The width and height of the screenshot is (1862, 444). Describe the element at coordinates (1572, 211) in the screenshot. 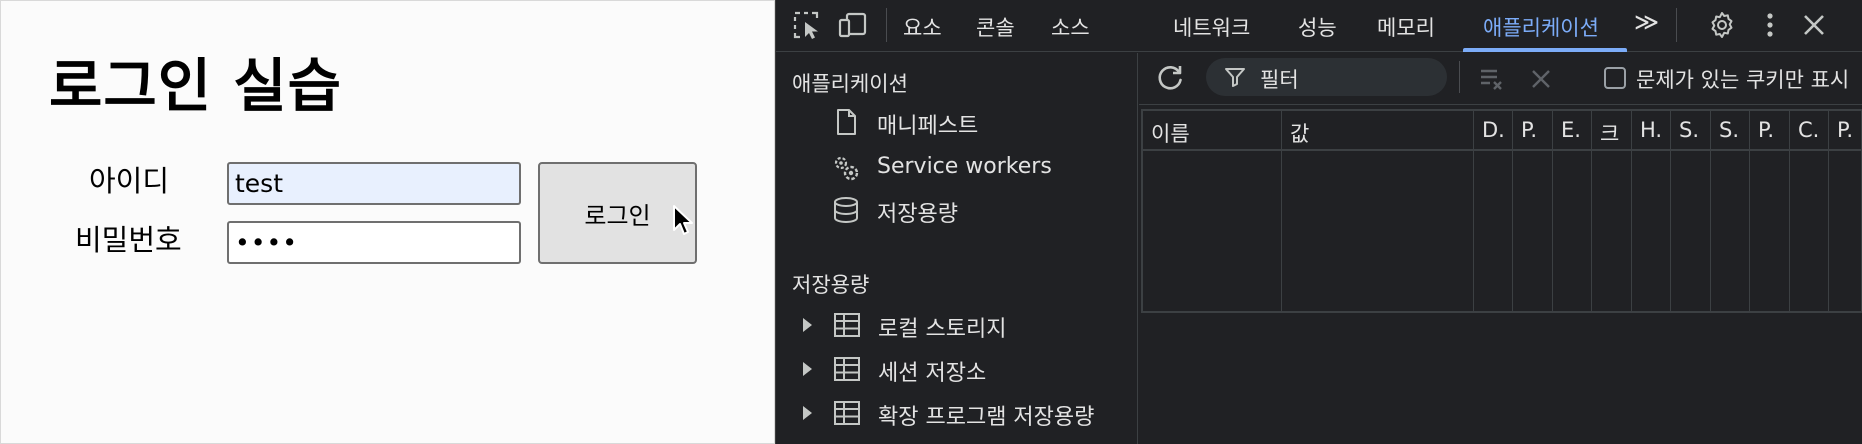

I see `column-expires: E.` at that location.